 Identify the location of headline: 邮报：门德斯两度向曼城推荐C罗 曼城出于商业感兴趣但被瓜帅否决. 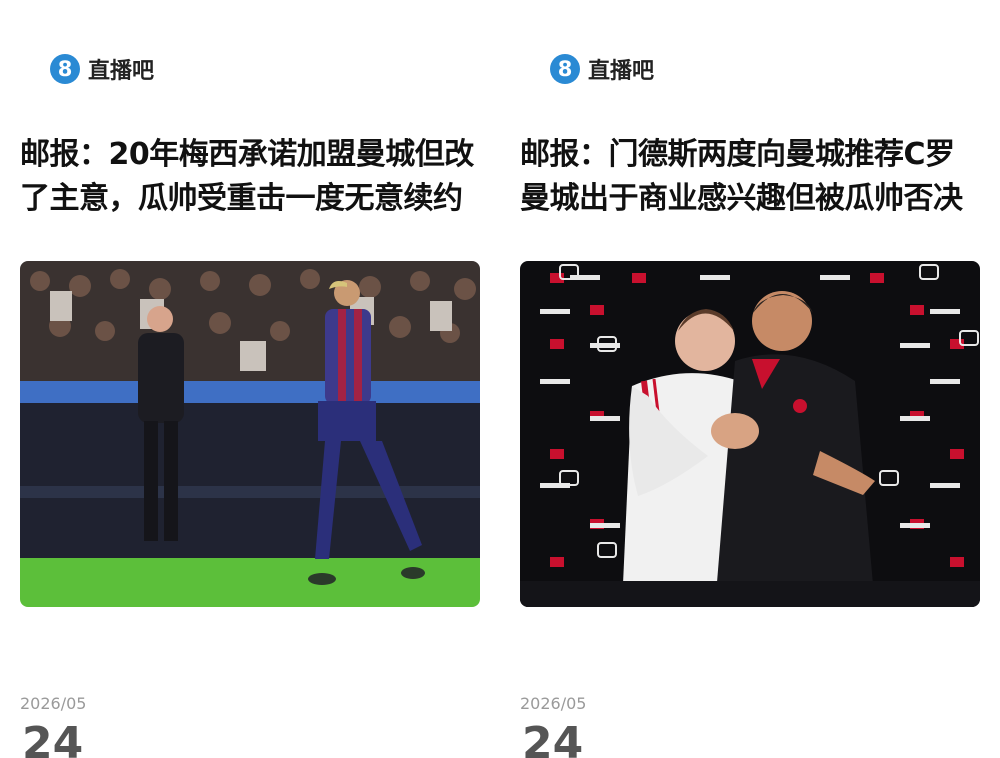
(750, 177).